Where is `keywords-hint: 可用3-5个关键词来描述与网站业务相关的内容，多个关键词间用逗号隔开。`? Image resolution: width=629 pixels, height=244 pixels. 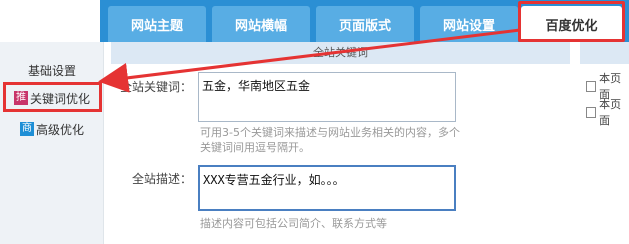 keywords-hint: 可用3-5个关键词来描述与网站业务相关的内容，多个关键词间用逗号隔开。 is located at coordinates (330, 140).